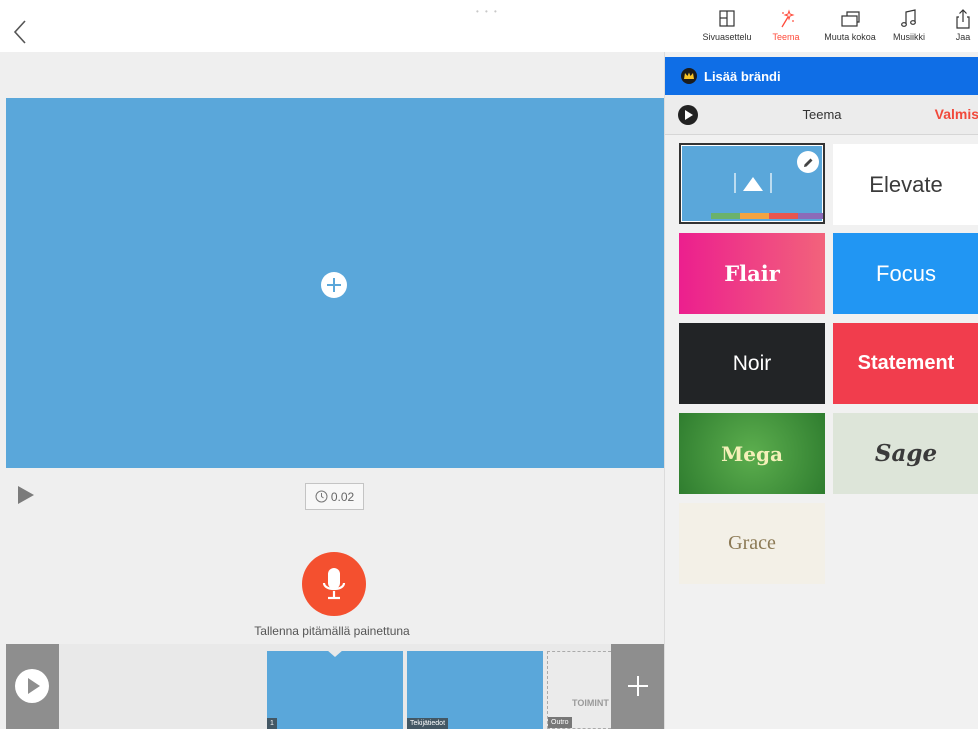 The width and height of the screenshot is (978, 729). Describe the element at coordinates (272, 723) in the screenshot. I see `slide-number-tag: 1` at that location.